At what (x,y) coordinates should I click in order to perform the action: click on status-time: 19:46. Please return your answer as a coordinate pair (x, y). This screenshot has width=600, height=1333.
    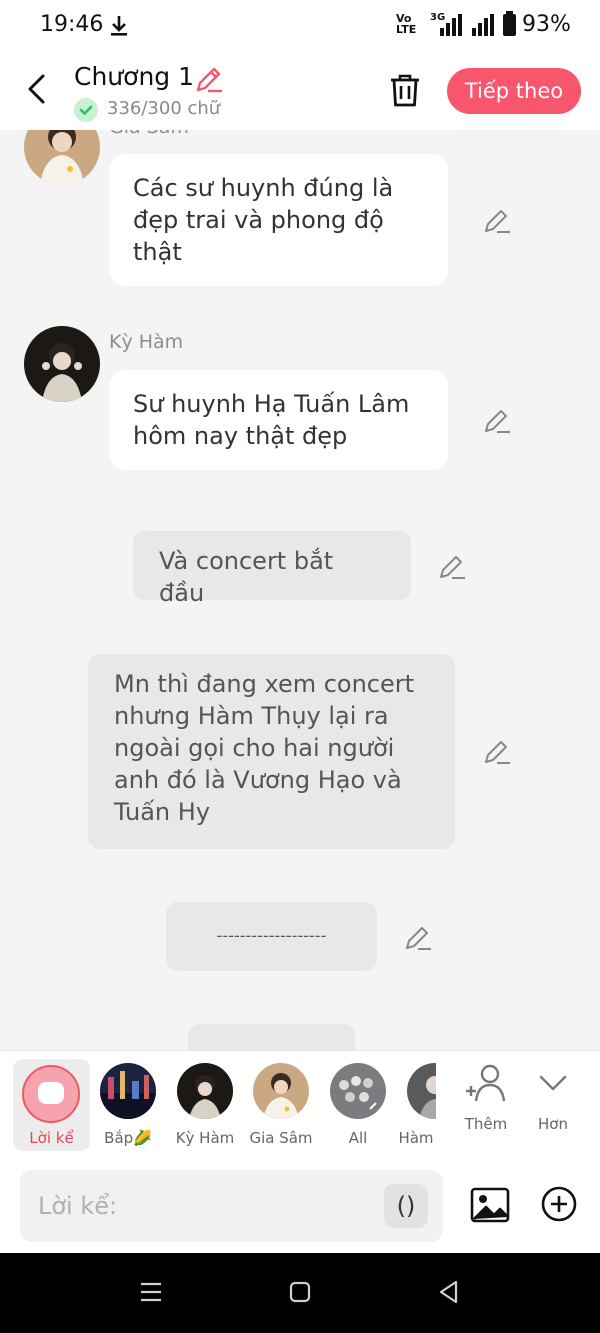
    Looking at the image, I should click on (72, 24).